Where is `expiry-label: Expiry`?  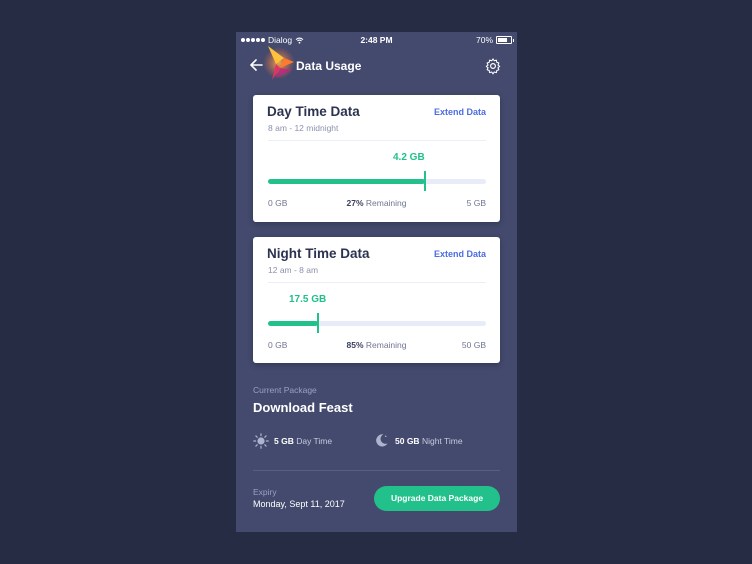
expiry-label: Expiry is located at coordinates (265, 492).